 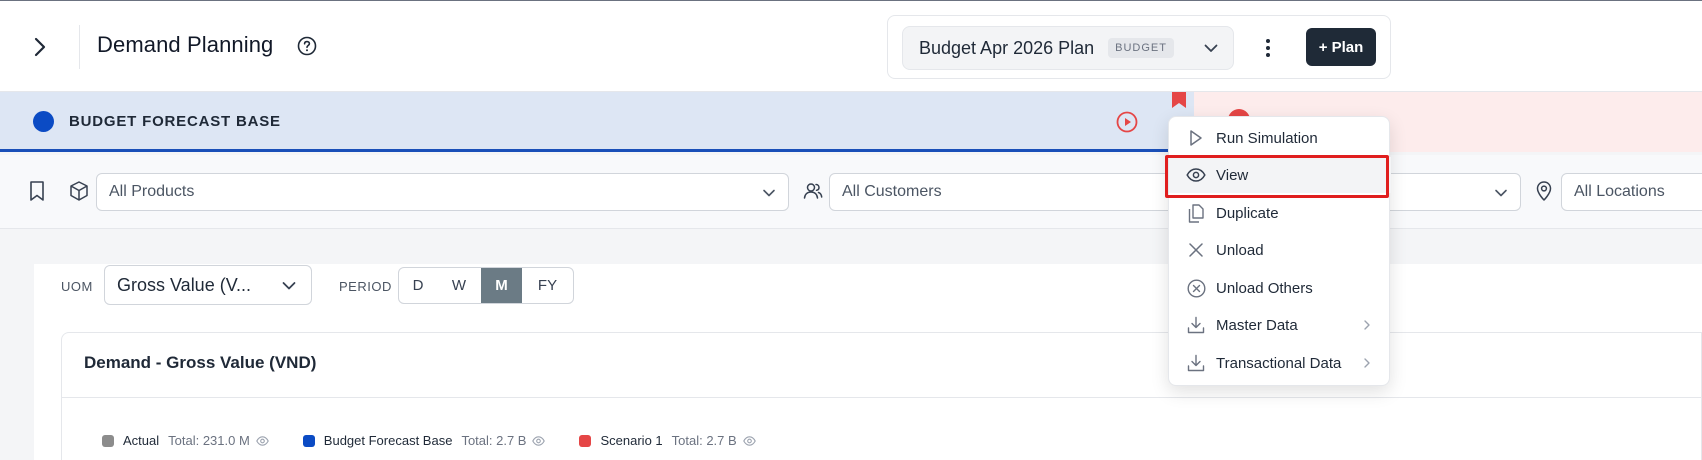 What do you see at coordinates (77, 286) in the screenshot?
I see `uom-label: UOM` at bounding box center [77, 286].